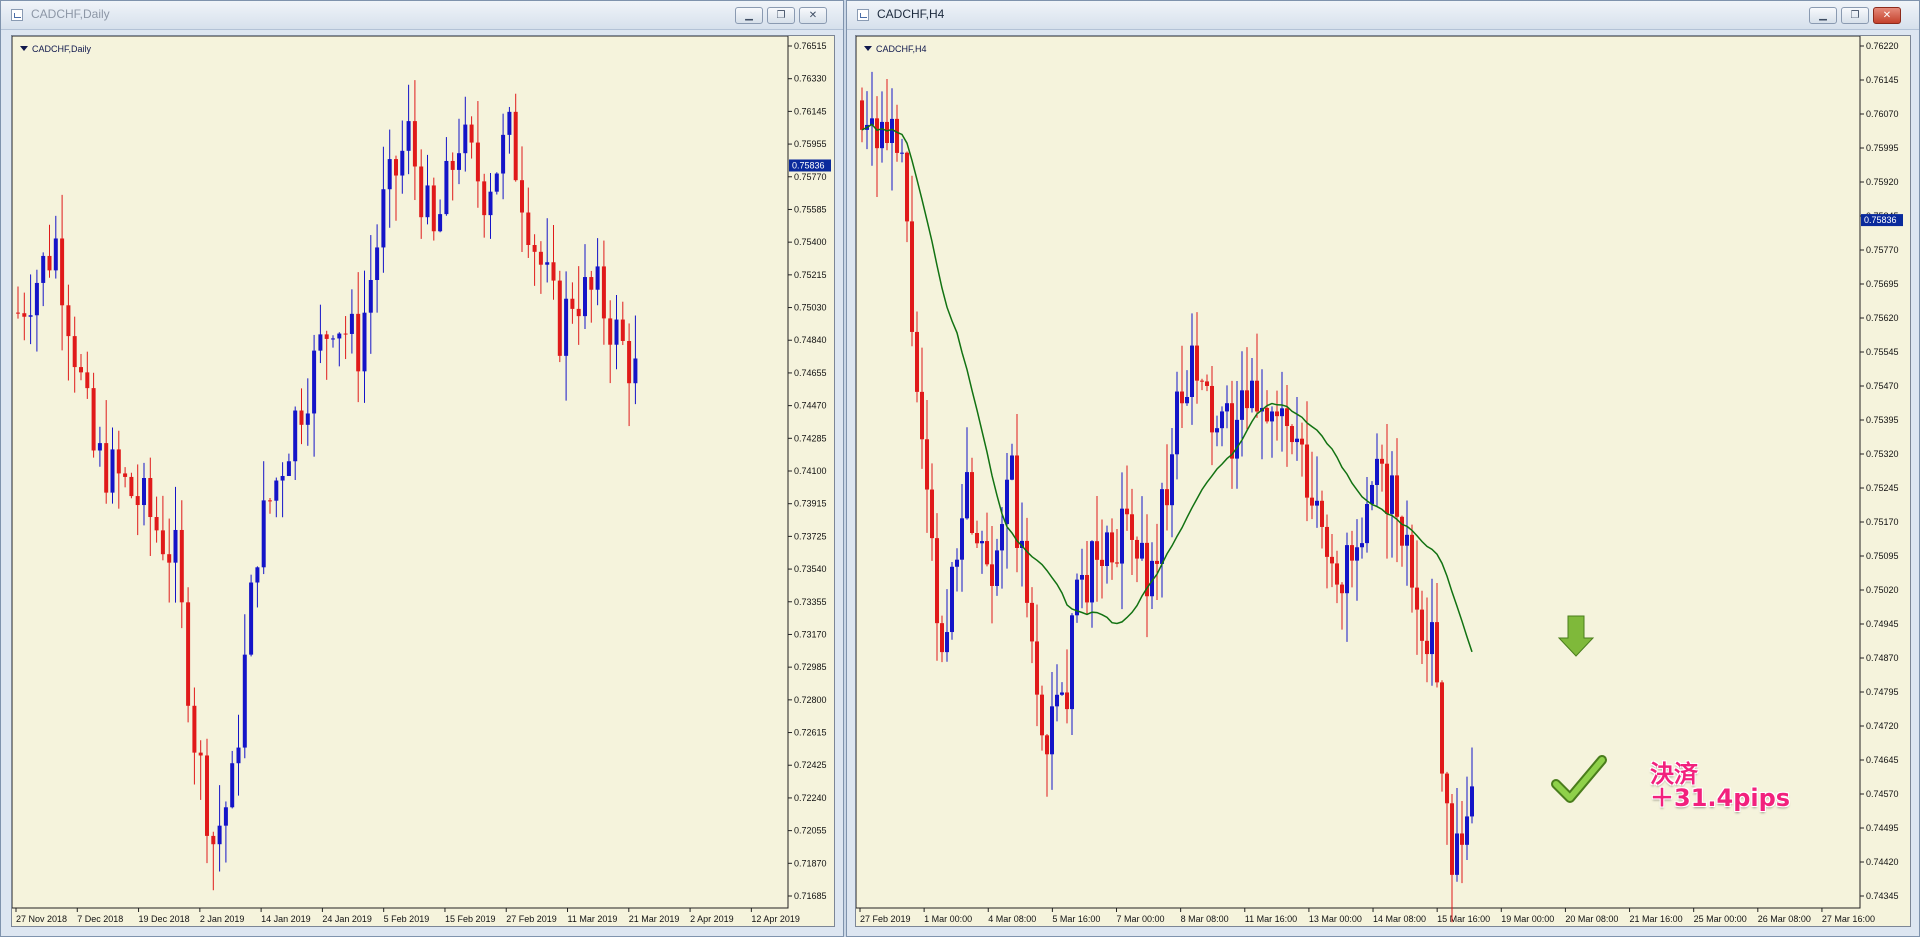  What do you see at coordinates (1383, 15) in the screenshot?
I see `h4-window-titlebar: CADCHF,H4 ▁ ❐ ✕` at bounding box center [1383, 15].